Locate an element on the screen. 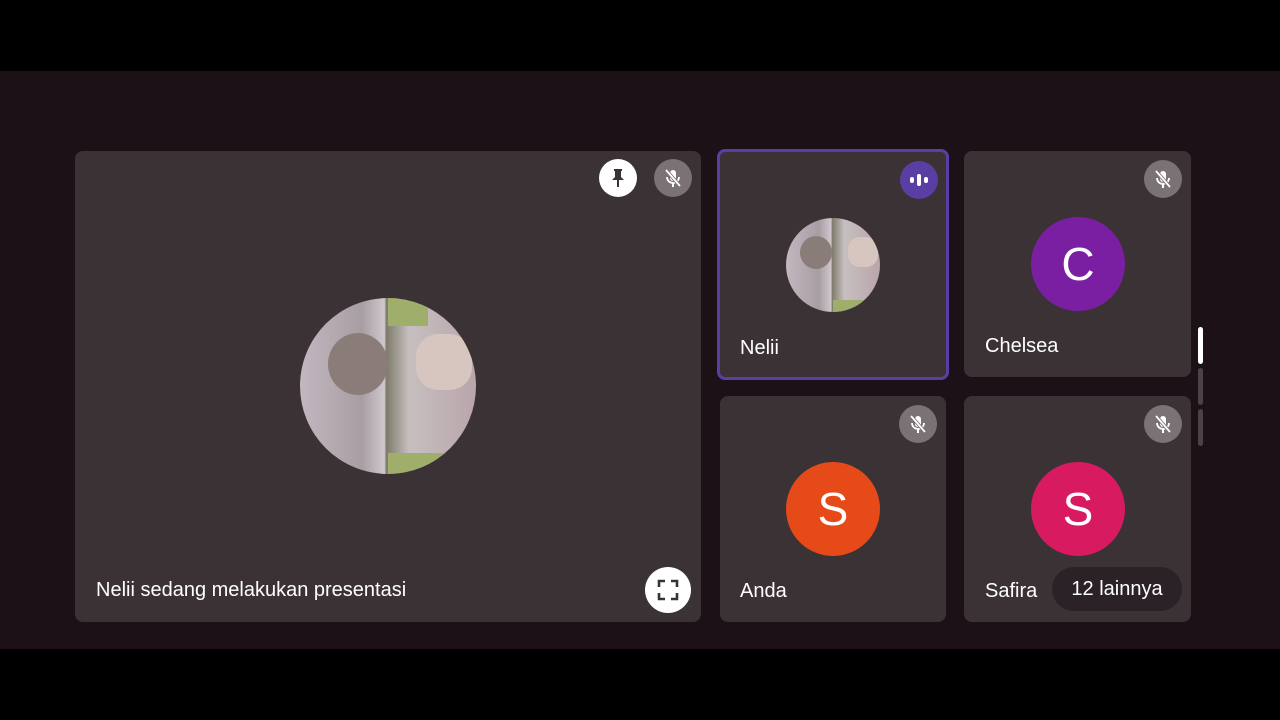  participant-name: Safira is located at coordinates (1011, 591).